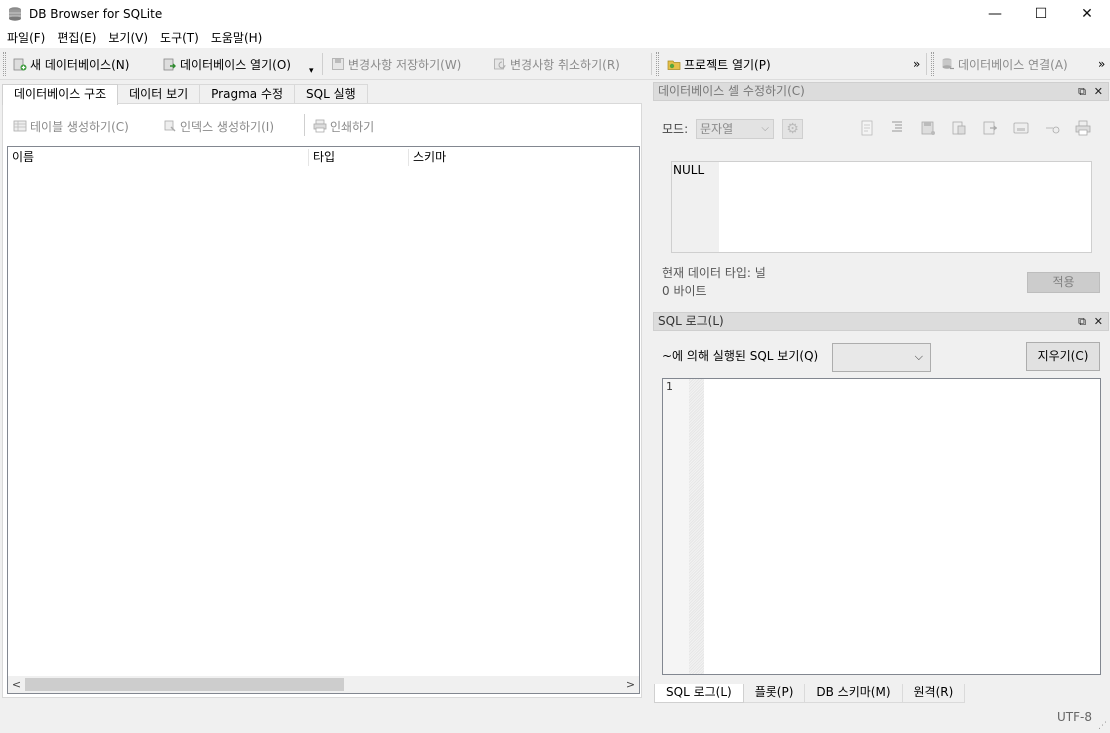 The image size is (1110, 733). What do you see at coordinates (1074, 717) in the screenshot?
I see `encoding-status: UTF-8` at bounding box center [1074, 717].